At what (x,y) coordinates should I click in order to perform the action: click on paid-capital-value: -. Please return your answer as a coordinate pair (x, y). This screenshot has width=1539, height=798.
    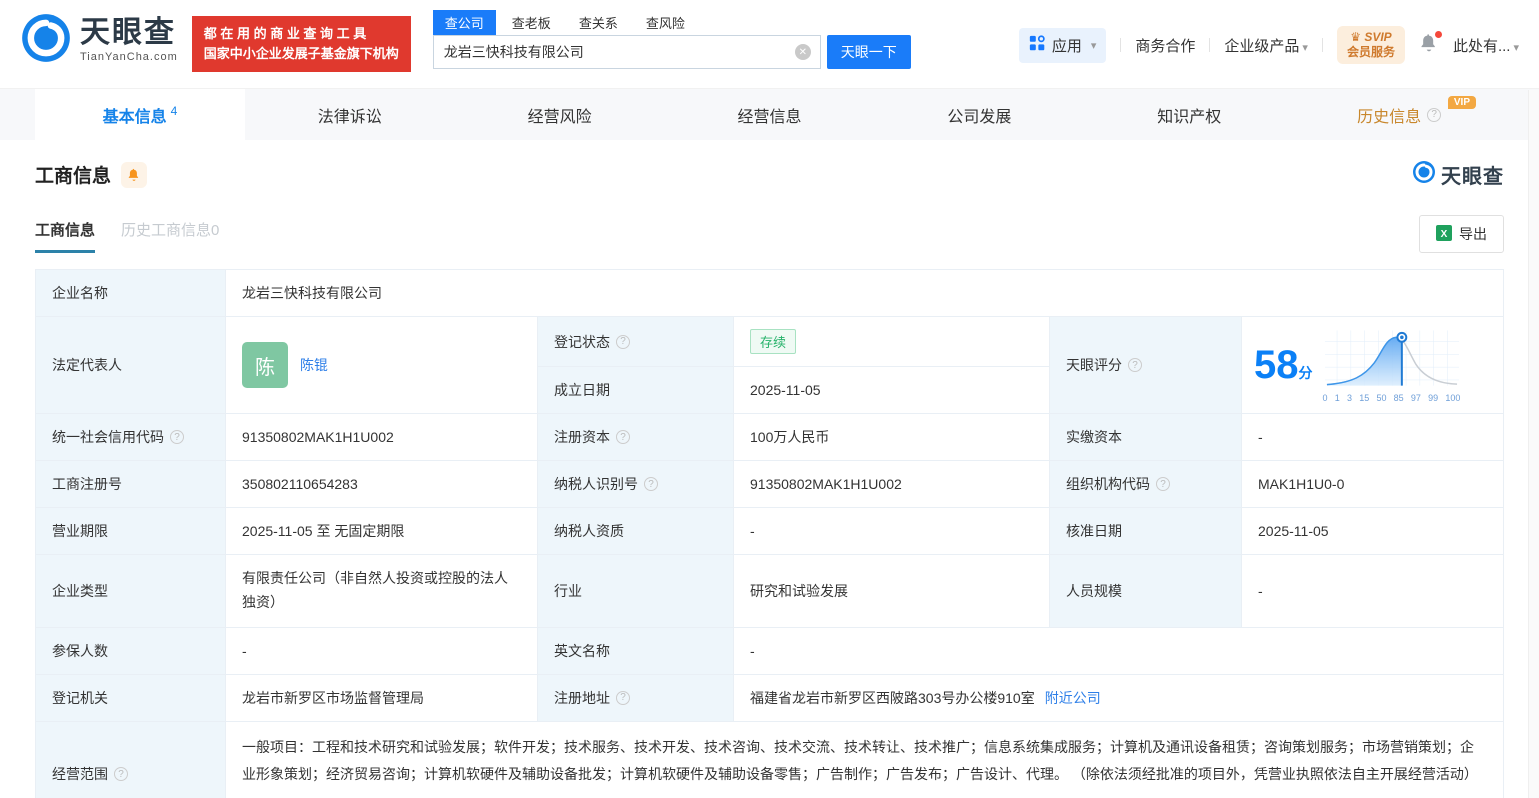
    Looking at the image, I should click on (1373, 437).